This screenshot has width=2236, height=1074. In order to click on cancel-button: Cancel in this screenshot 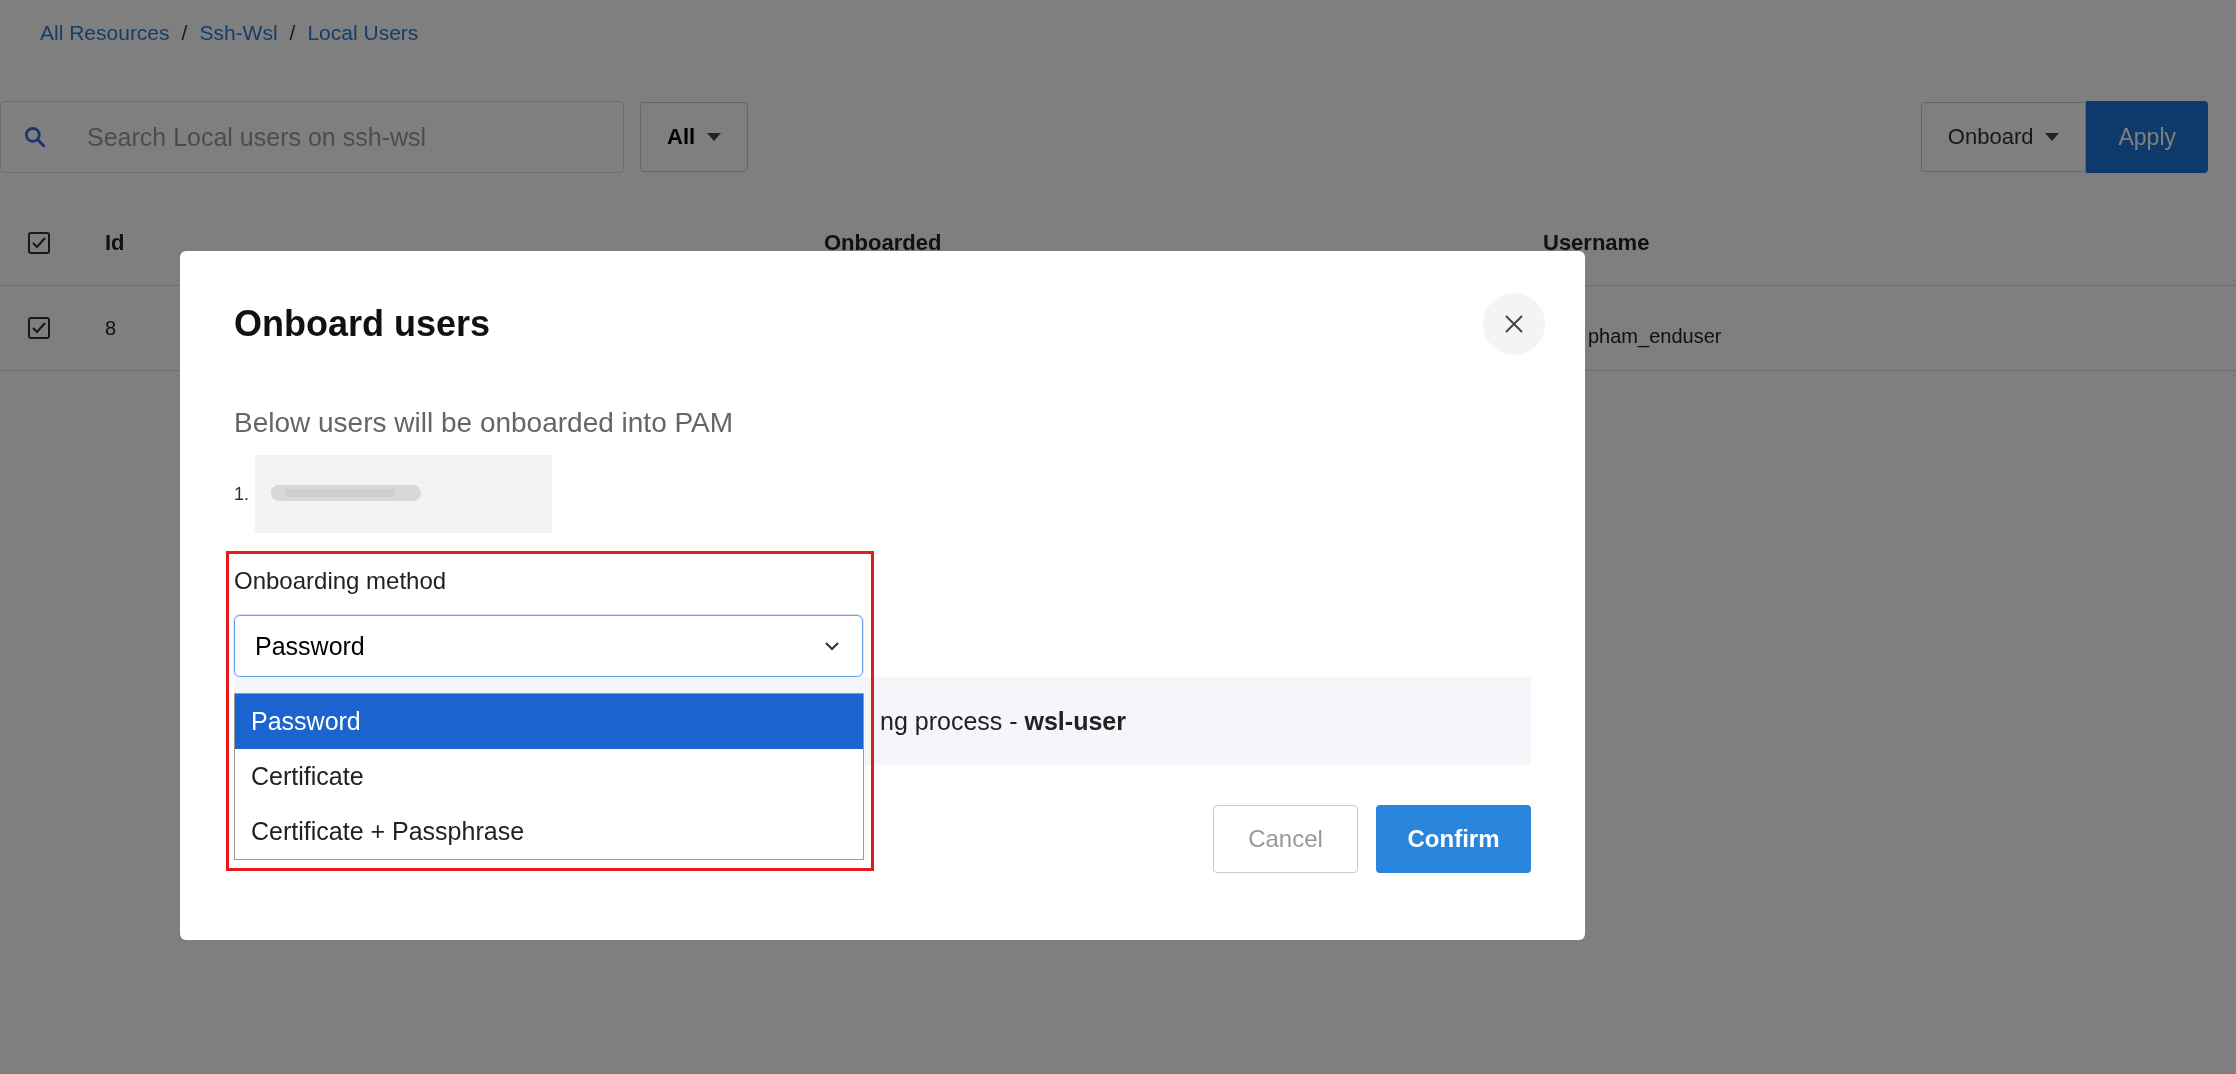, I will do `click(1285, 839)`.